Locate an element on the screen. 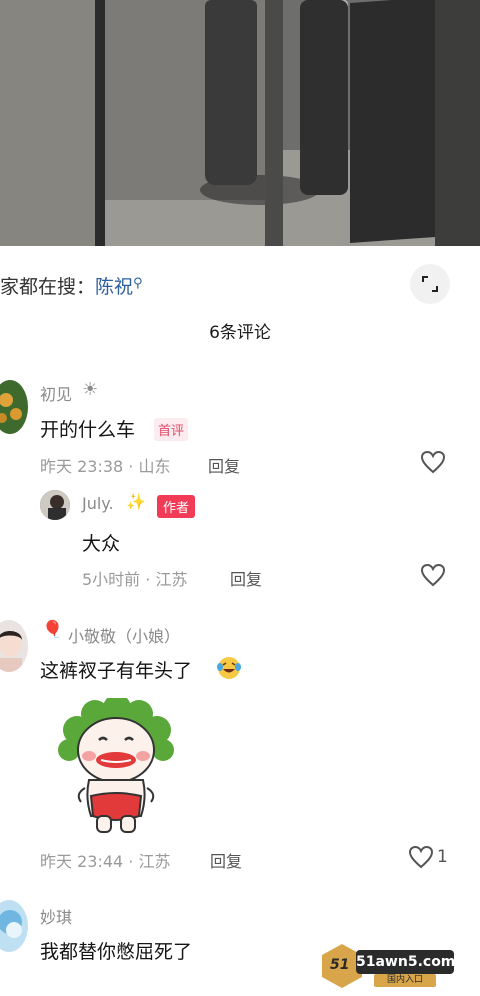 The width and height of the screenshot is (480, 996). sparkle-icon: ✨ is located at coordinates (136, 501).